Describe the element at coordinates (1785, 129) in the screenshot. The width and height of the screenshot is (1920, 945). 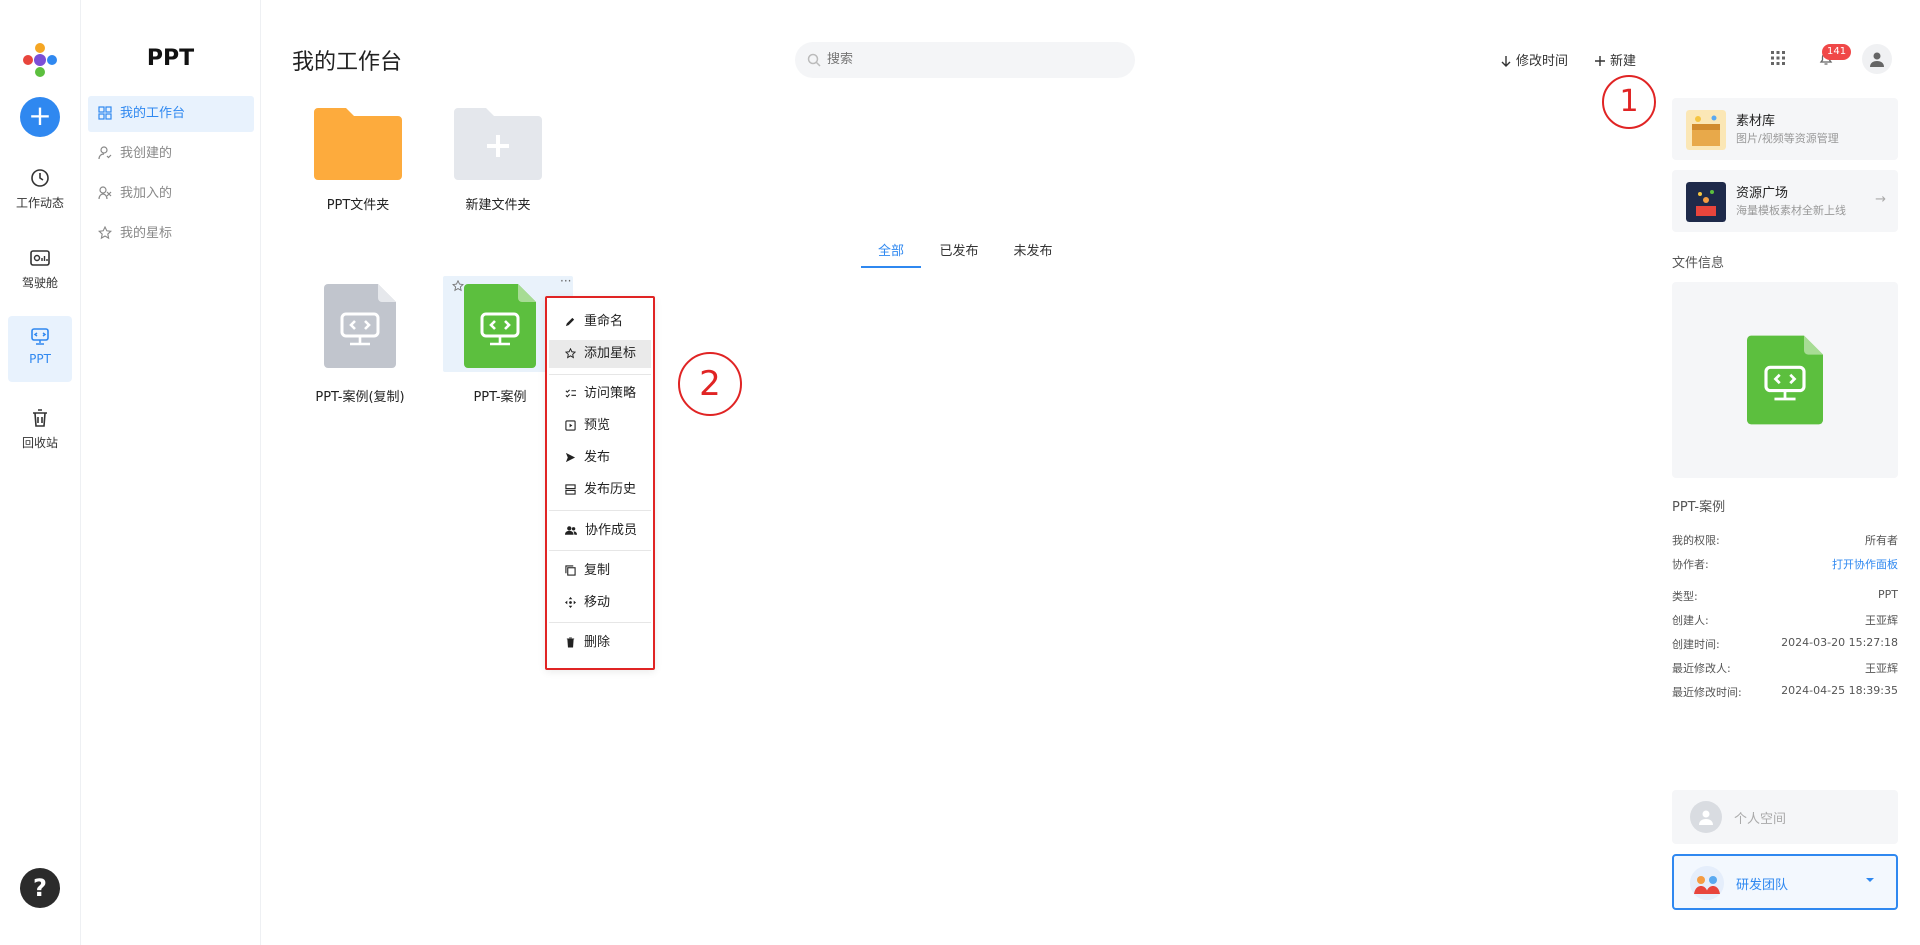
I see `material-library-card: 素材库 图片/视频等资源管理` at that location.